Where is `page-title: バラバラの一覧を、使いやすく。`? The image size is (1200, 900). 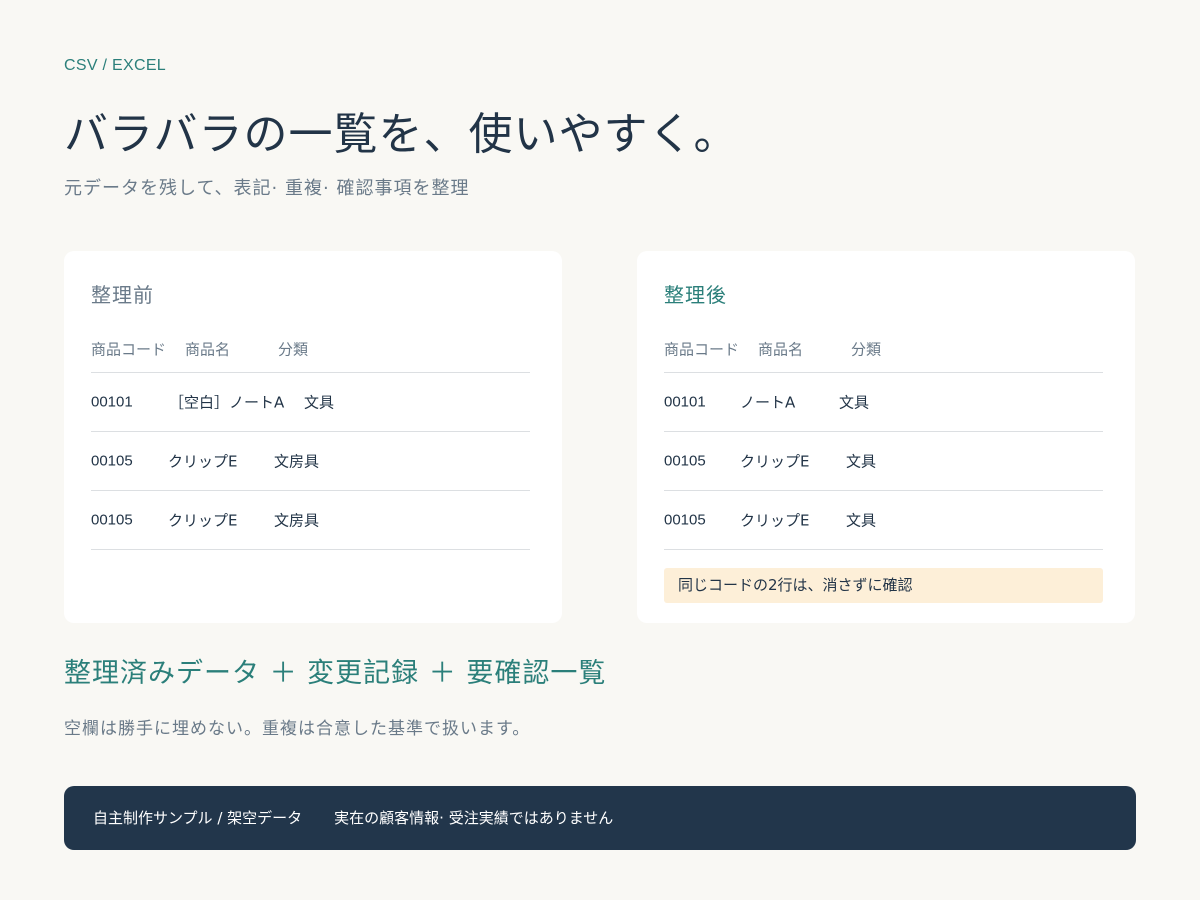 page-title: バラバラの一覧を、使いやすく。 is located at coordinates (401, 134).